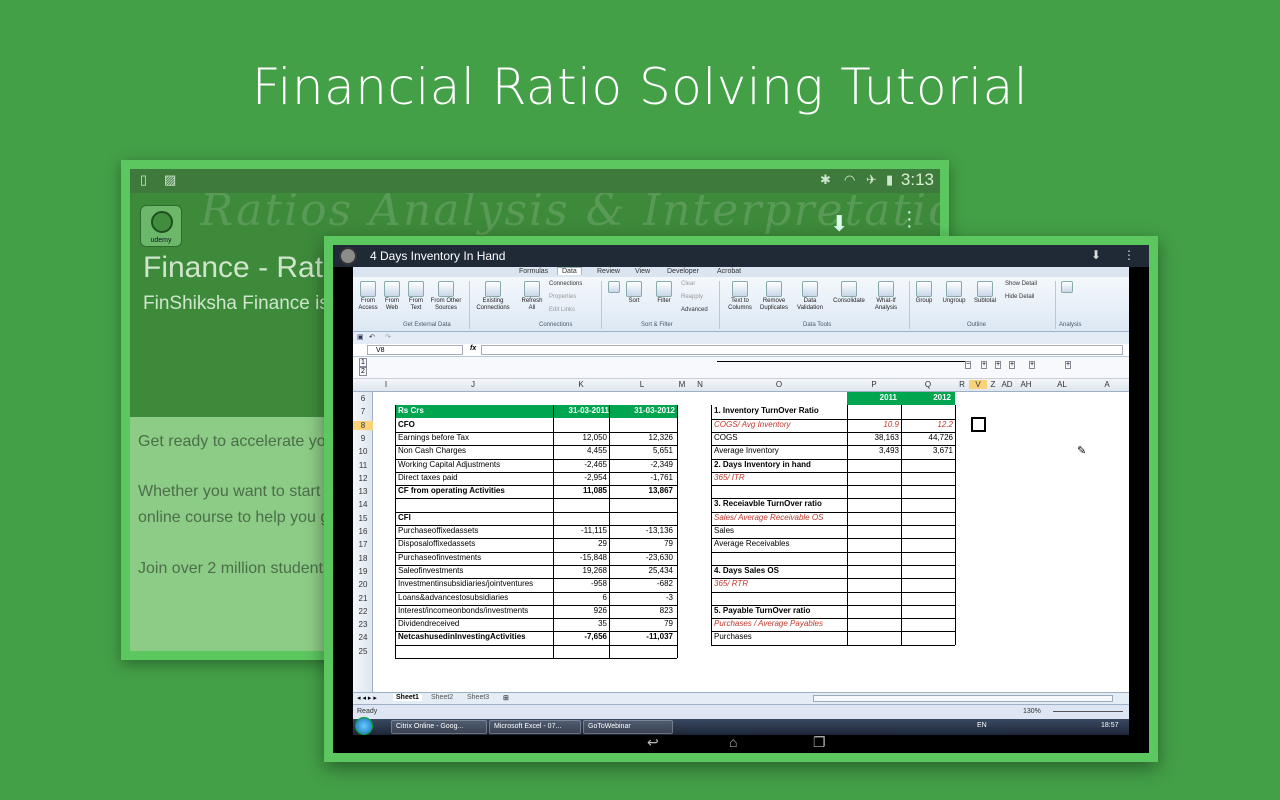 The height and width of the screenshot is (800, 1280). What do you see at coordinates (873, 438) in the screenshot?
I see `table-cell: 38,163` at bounding box center [873, 438].